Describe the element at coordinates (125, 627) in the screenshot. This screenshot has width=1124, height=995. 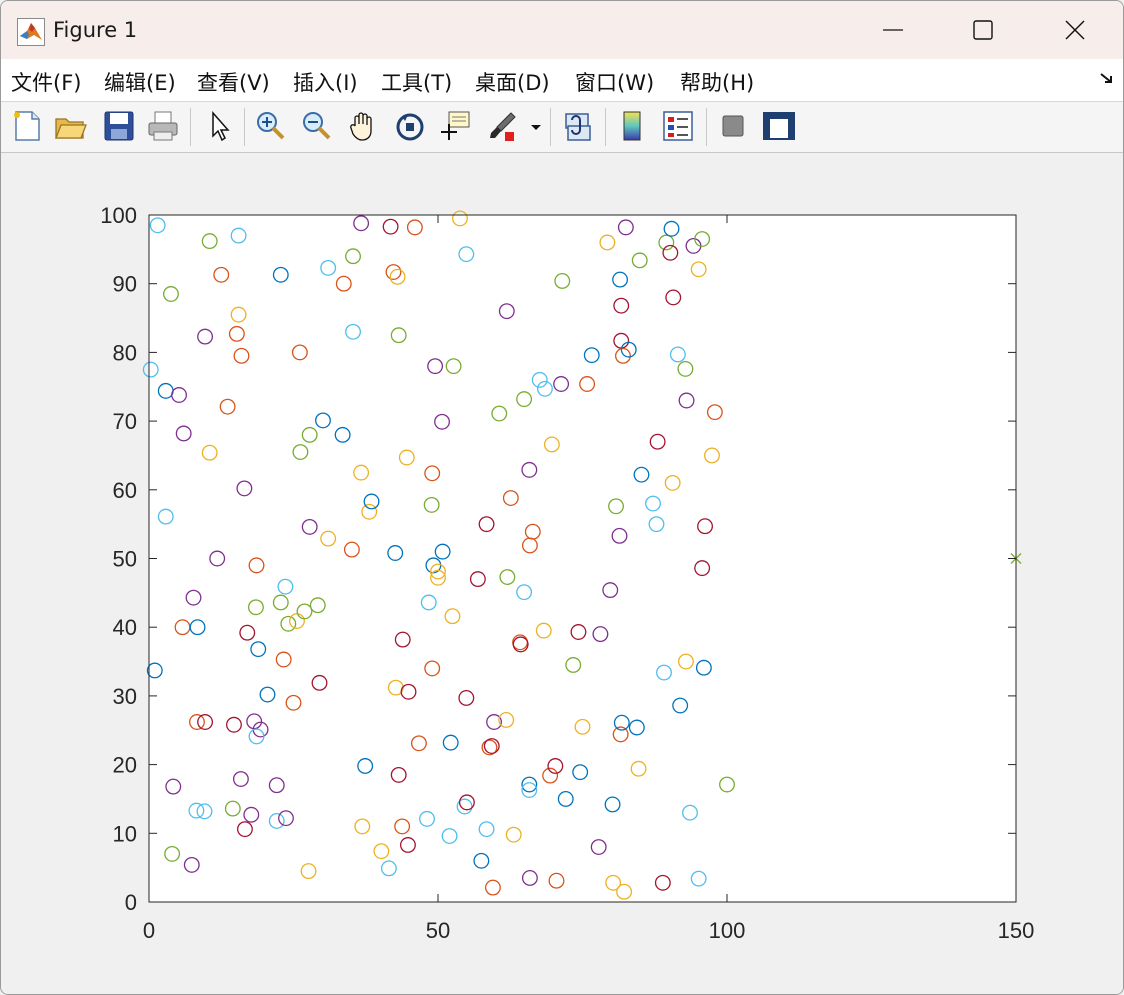
I see `y-tick-label: 40` at that location.